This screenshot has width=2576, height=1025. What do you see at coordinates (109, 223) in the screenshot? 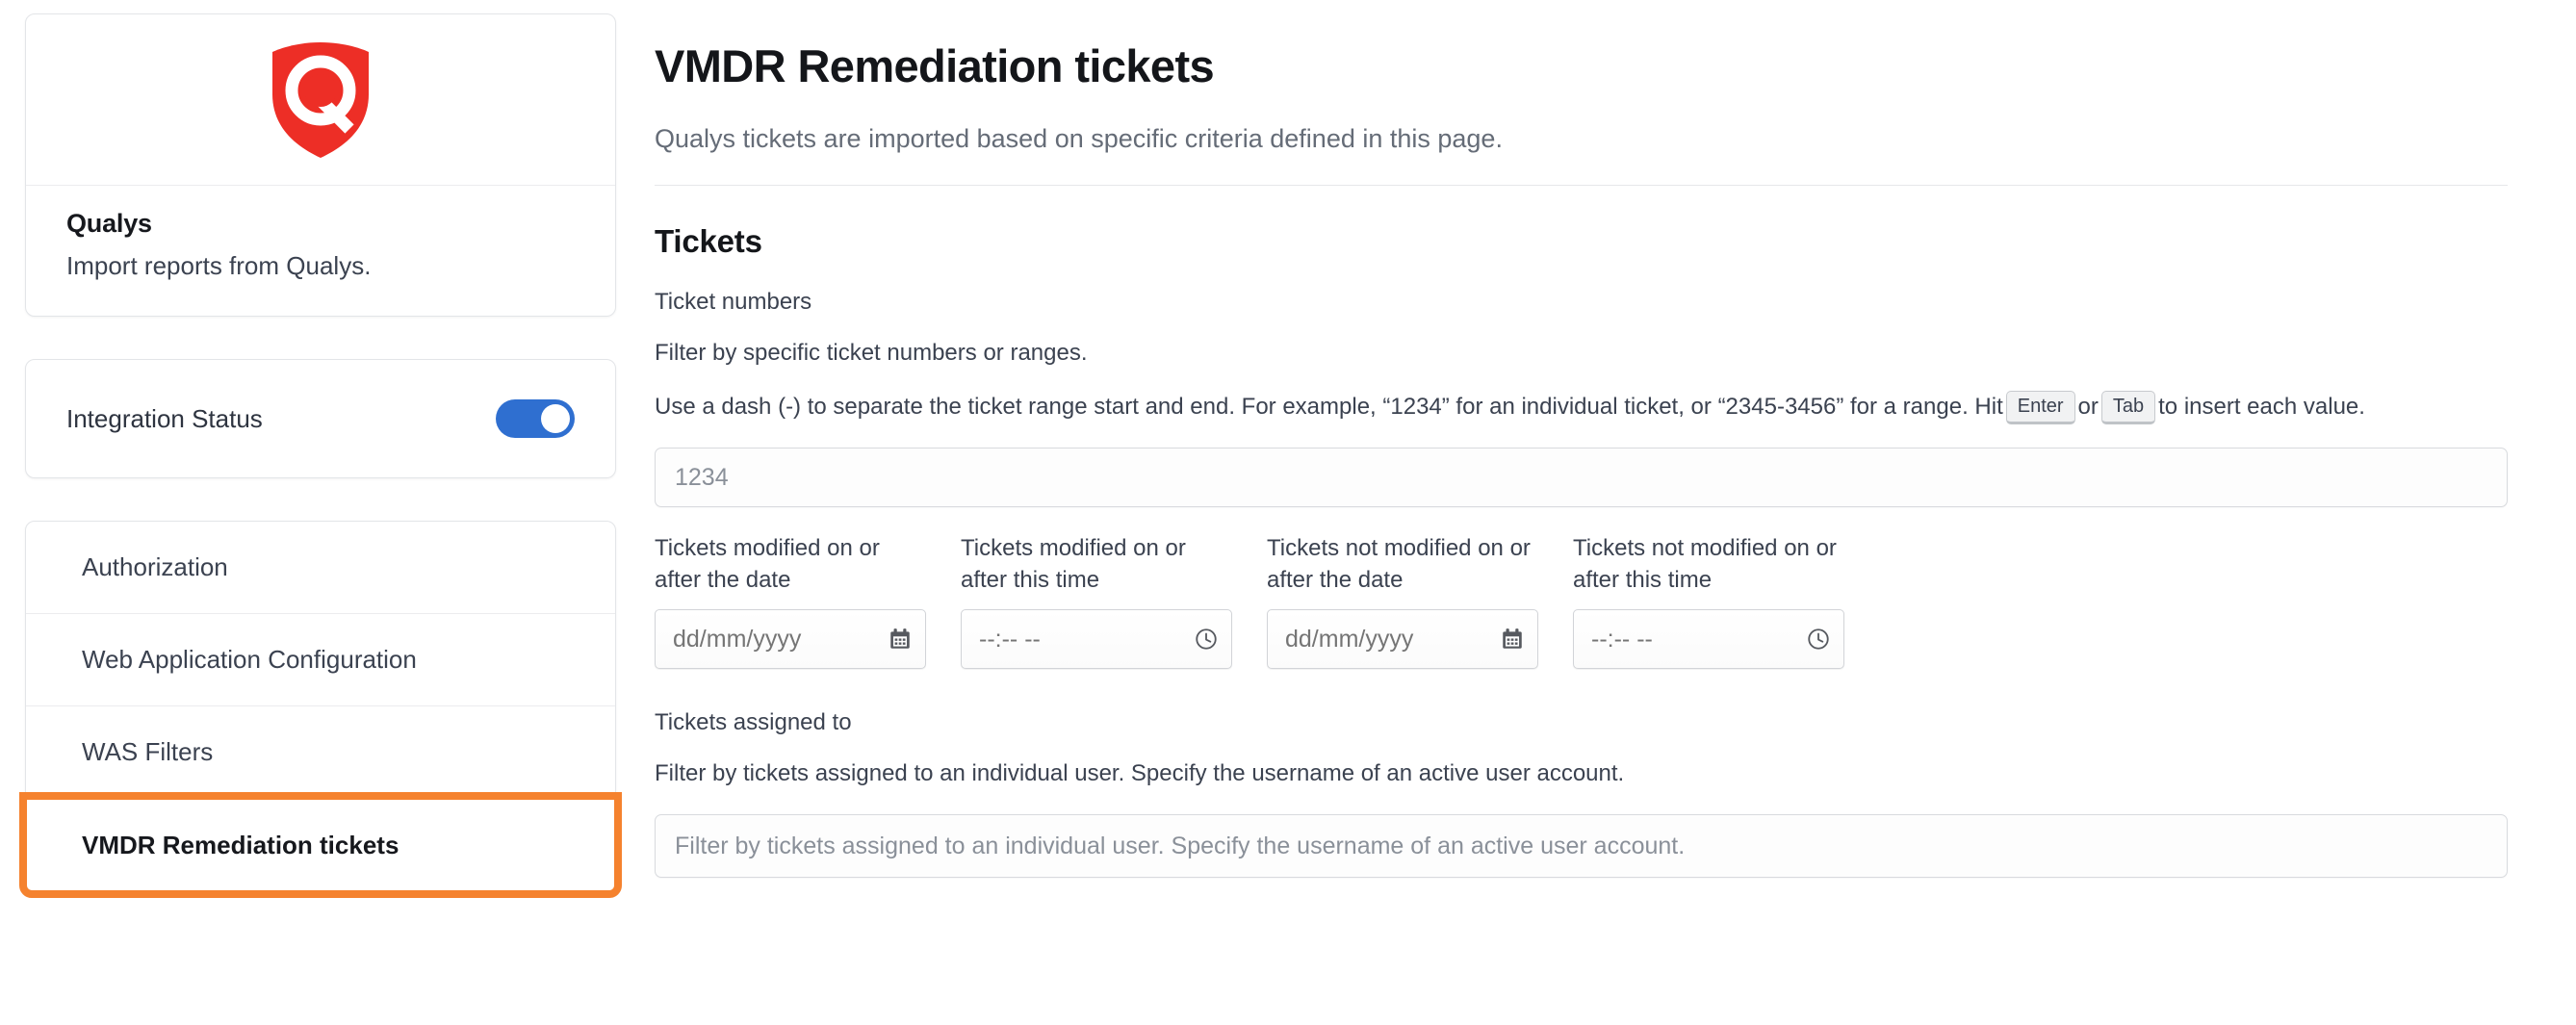
I see `brand-title: Qualys` at bounding box center [109, 223].